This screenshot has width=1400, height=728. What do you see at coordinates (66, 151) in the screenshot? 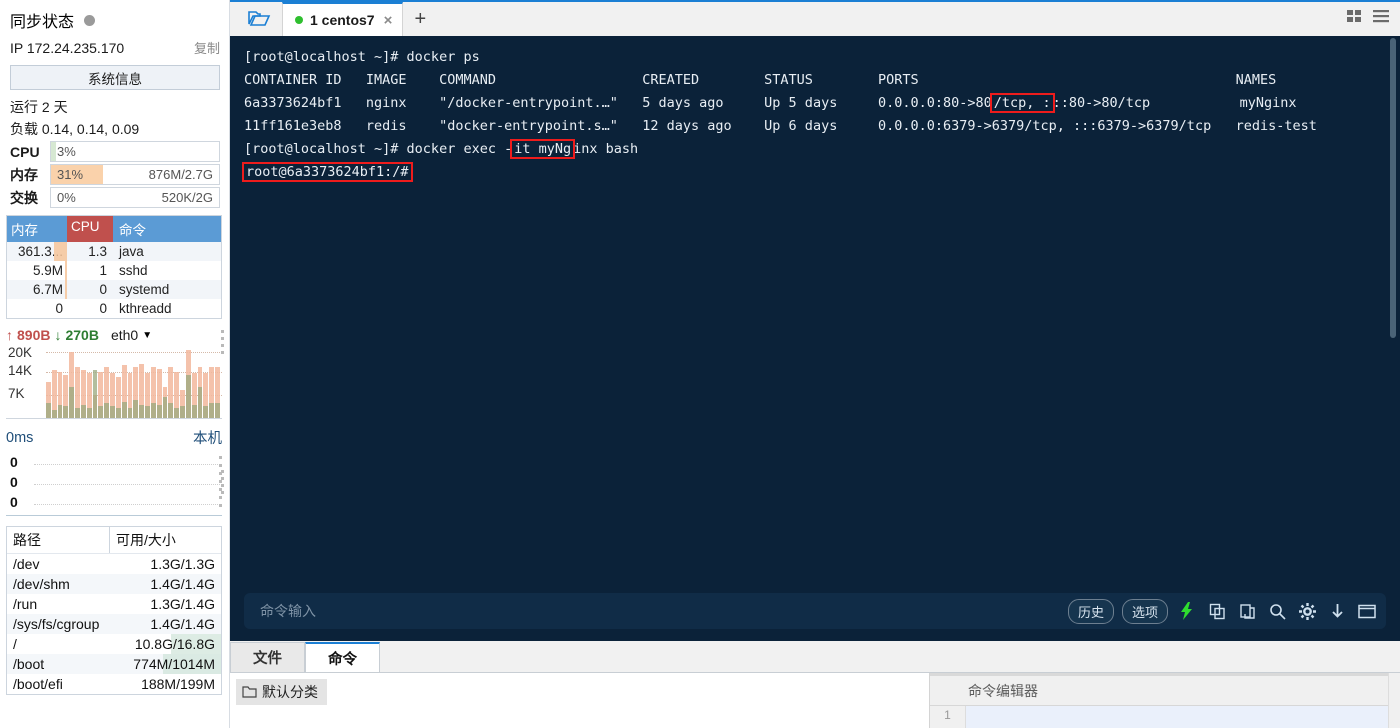
I see `meter-percent: 3%` at bounding box center [66, 151].